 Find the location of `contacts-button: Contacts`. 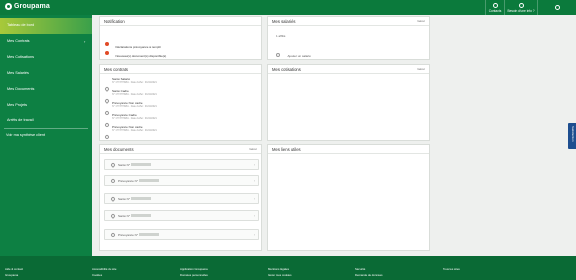

contacts-button: Contacts is located at coordinates (494, 7).